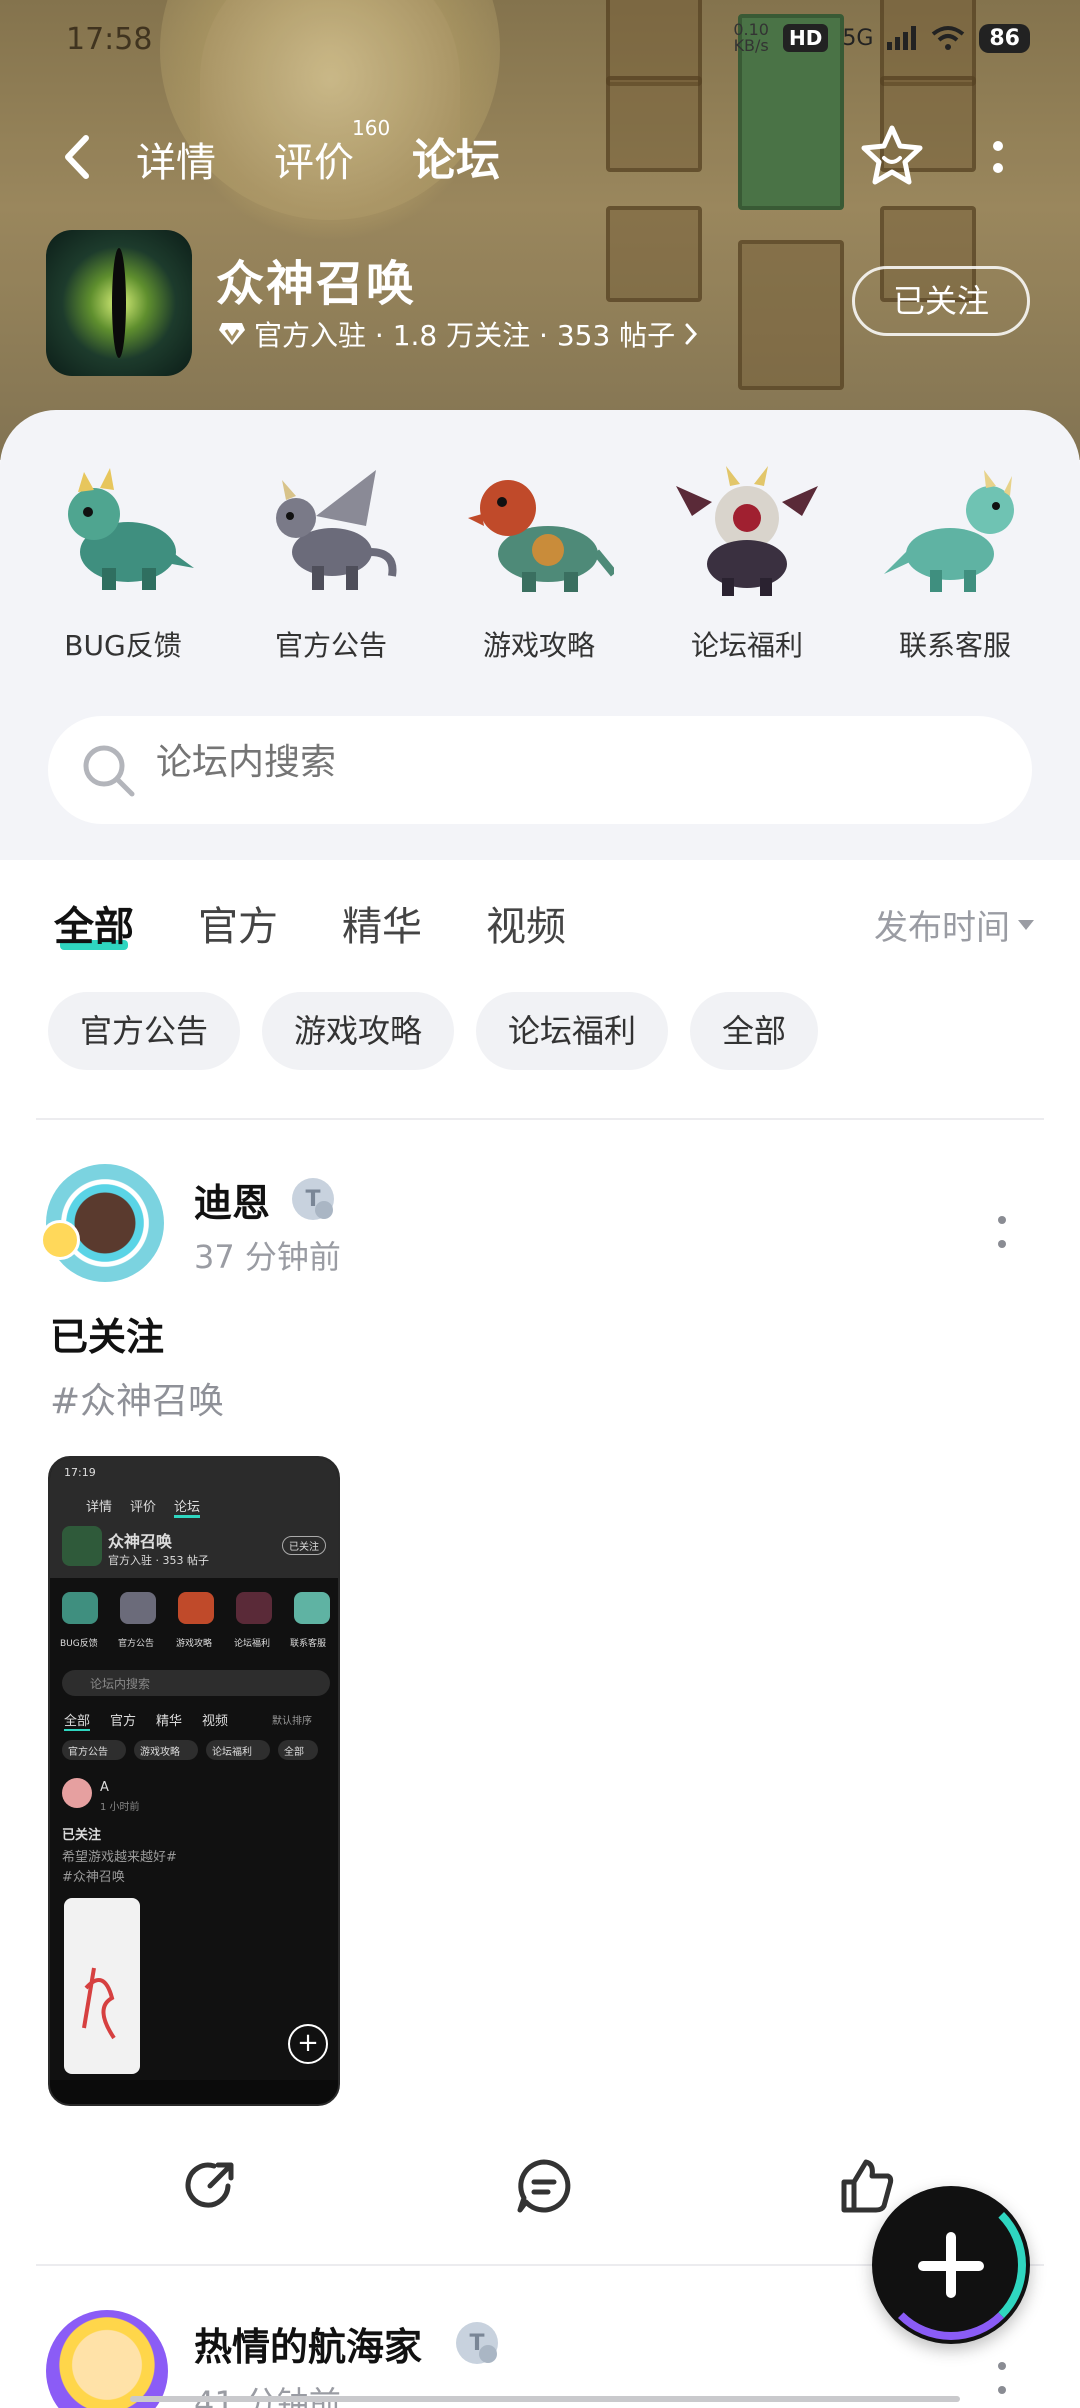  I want to click on category-support: 联系客服, so click(955, 566).